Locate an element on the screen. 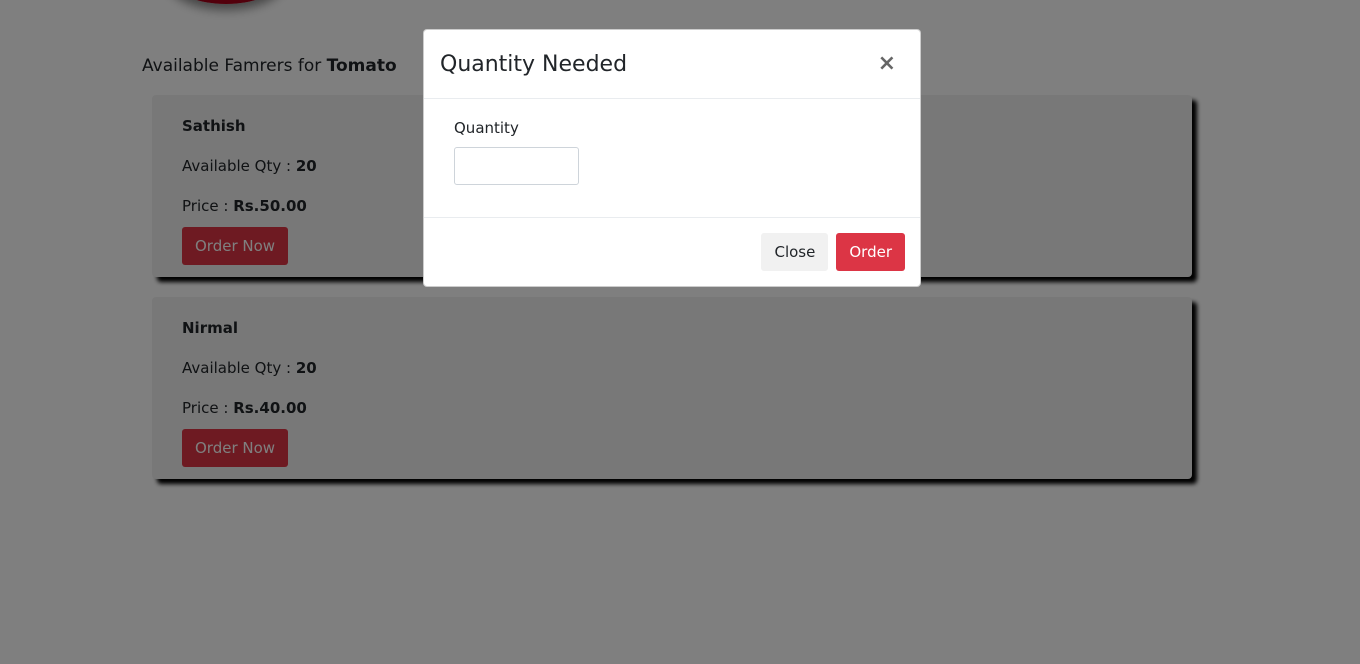 Image resolution: width=1360 pixels, height=664 pixels. order-button: Order is located at coordinates (870, 252).